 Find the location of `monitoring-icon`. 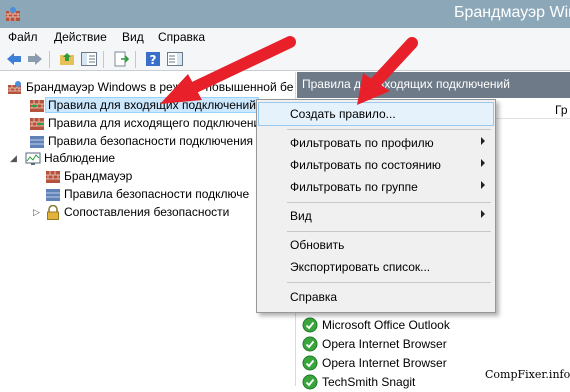

monitoring-icon is located at coordinates (33, 158).